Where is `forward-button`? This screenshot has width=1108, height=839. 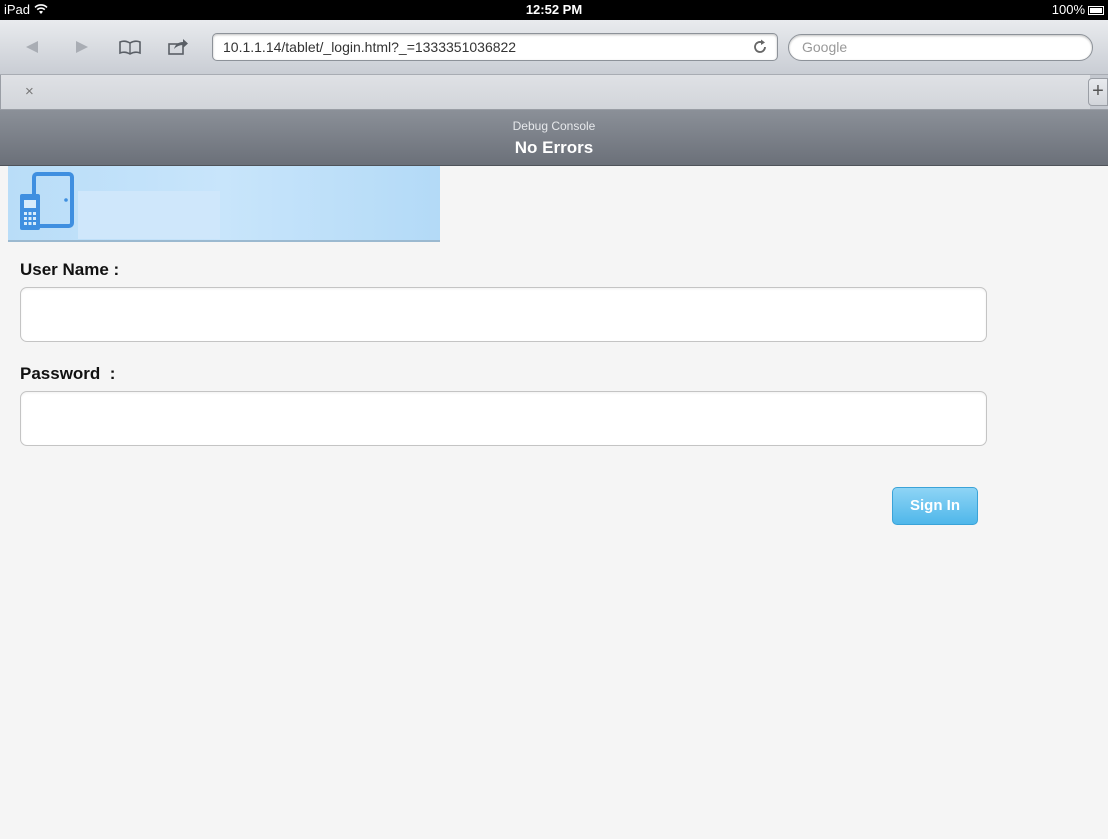
forward-button is located at coordinates (82, 47).